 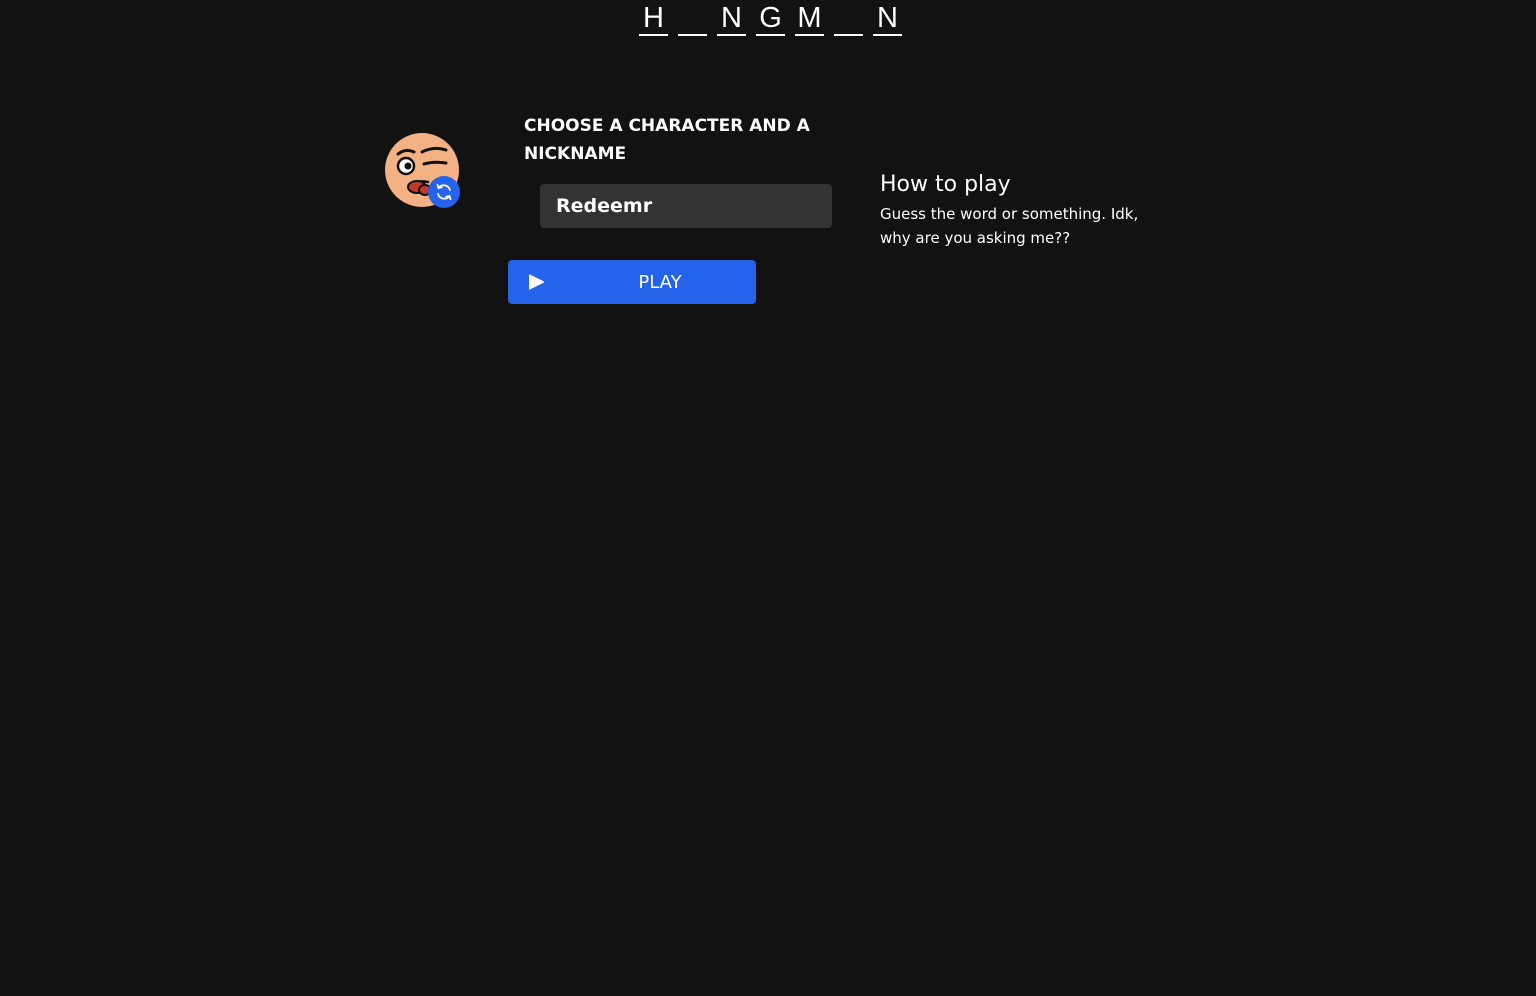 I want to click on refresh-icon, so click(x=444, y=192).